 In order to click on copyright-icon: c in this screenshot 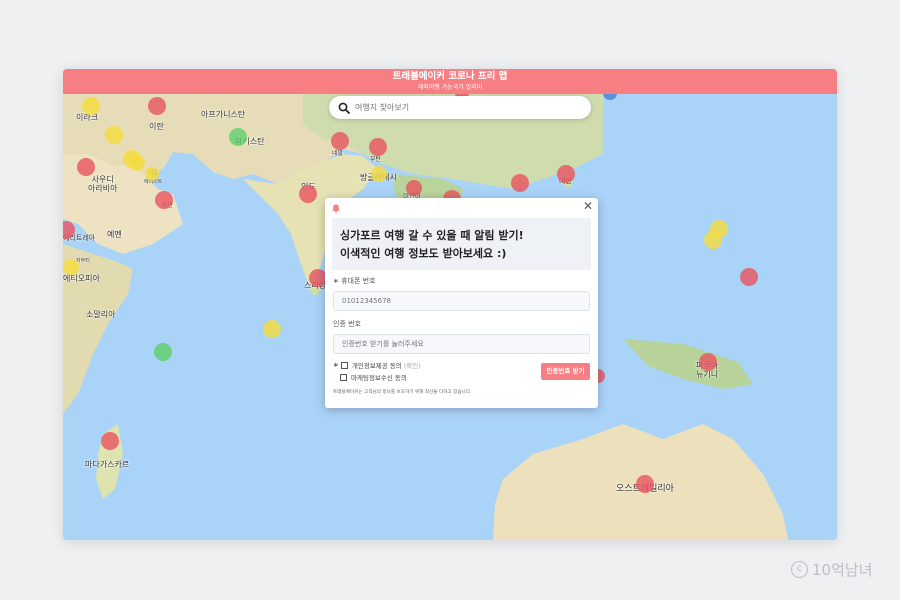, I will do `click(799, 569)`.